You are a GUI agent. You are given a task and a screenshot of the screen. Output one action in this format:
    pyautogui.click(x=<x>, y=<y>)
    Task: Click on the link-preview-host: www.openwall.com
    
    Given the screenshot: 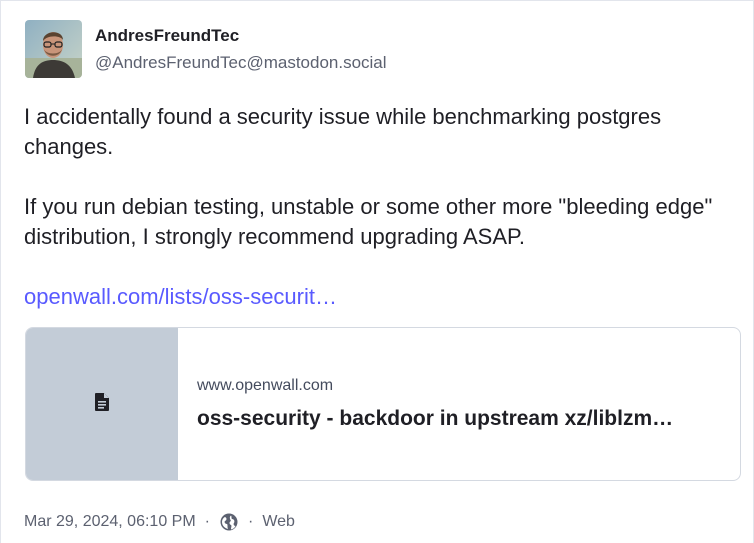 What is the action you would take?
    pyautogui.click(x=265, y=385)
    